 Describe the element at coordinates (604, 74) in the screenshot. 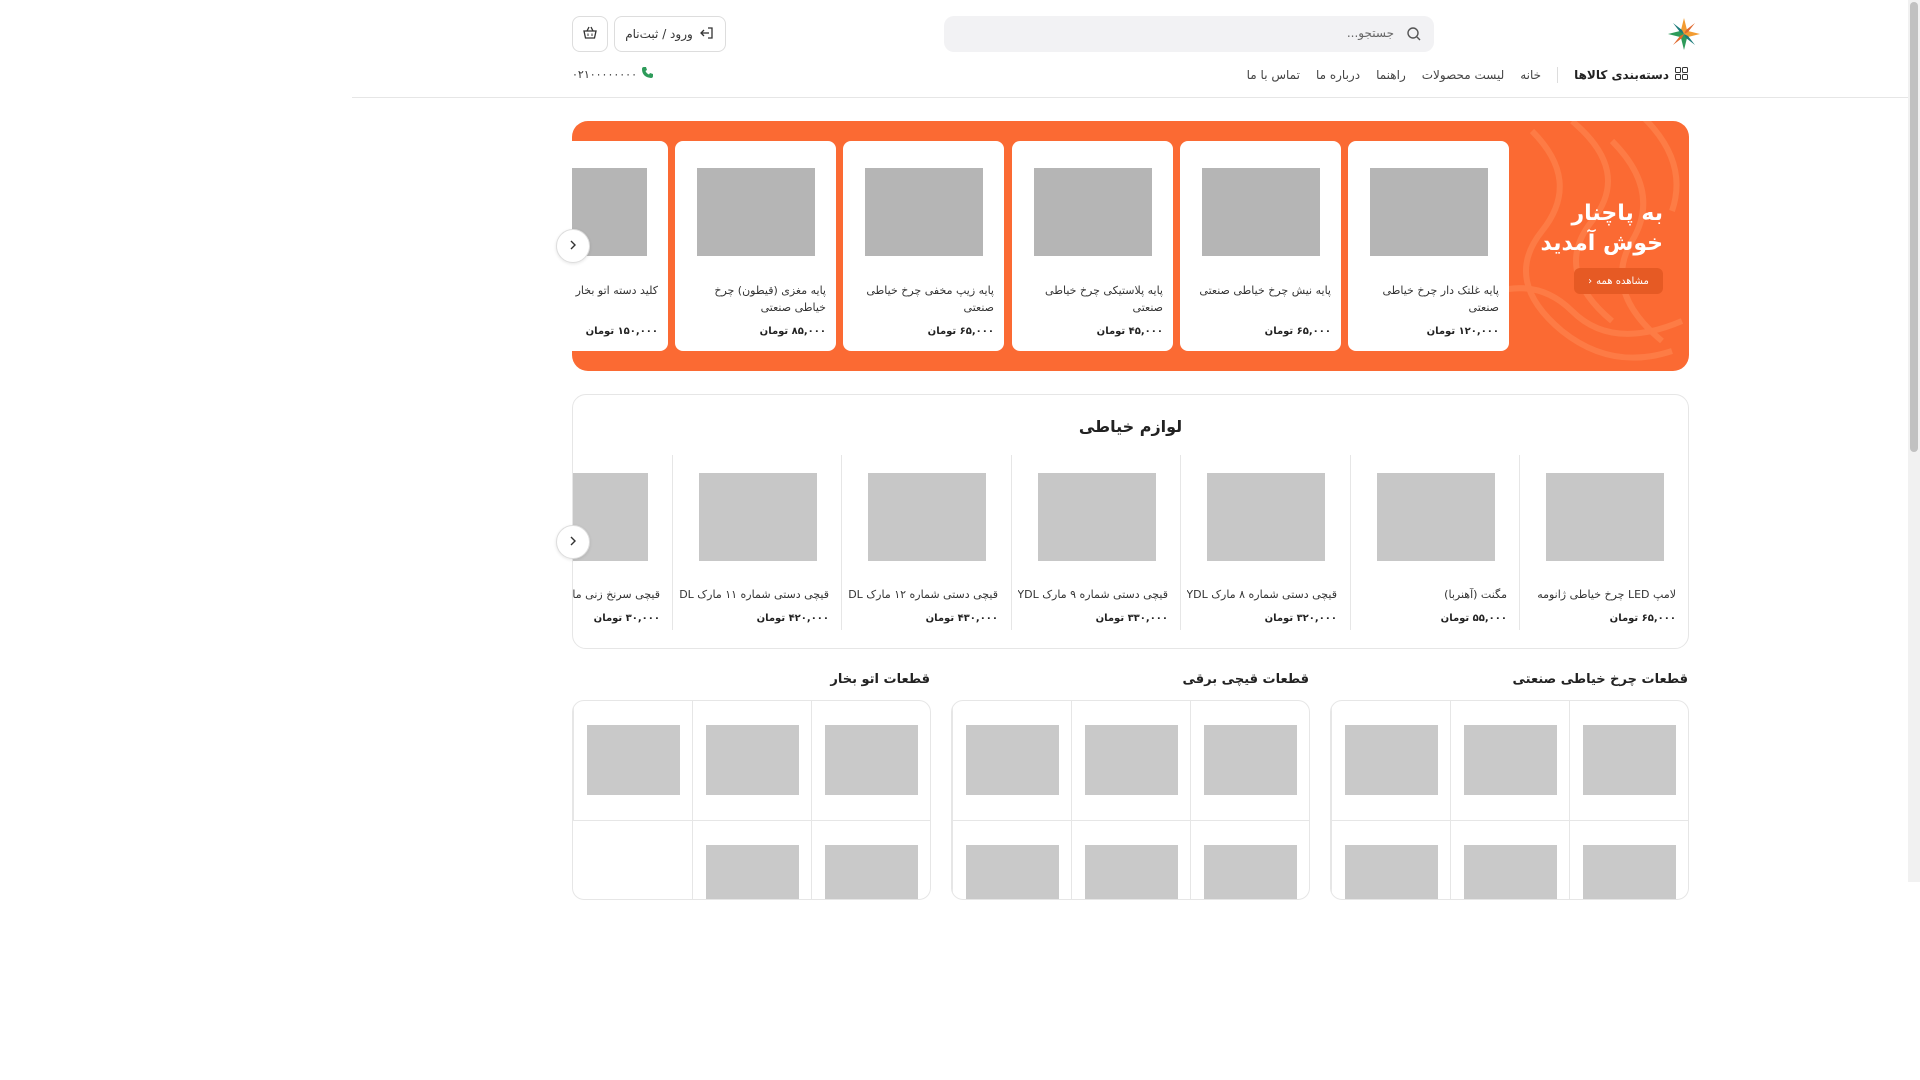

I see `phone-number: ۰۲۱۰۰۰۰۰۰۰۰` at that location.